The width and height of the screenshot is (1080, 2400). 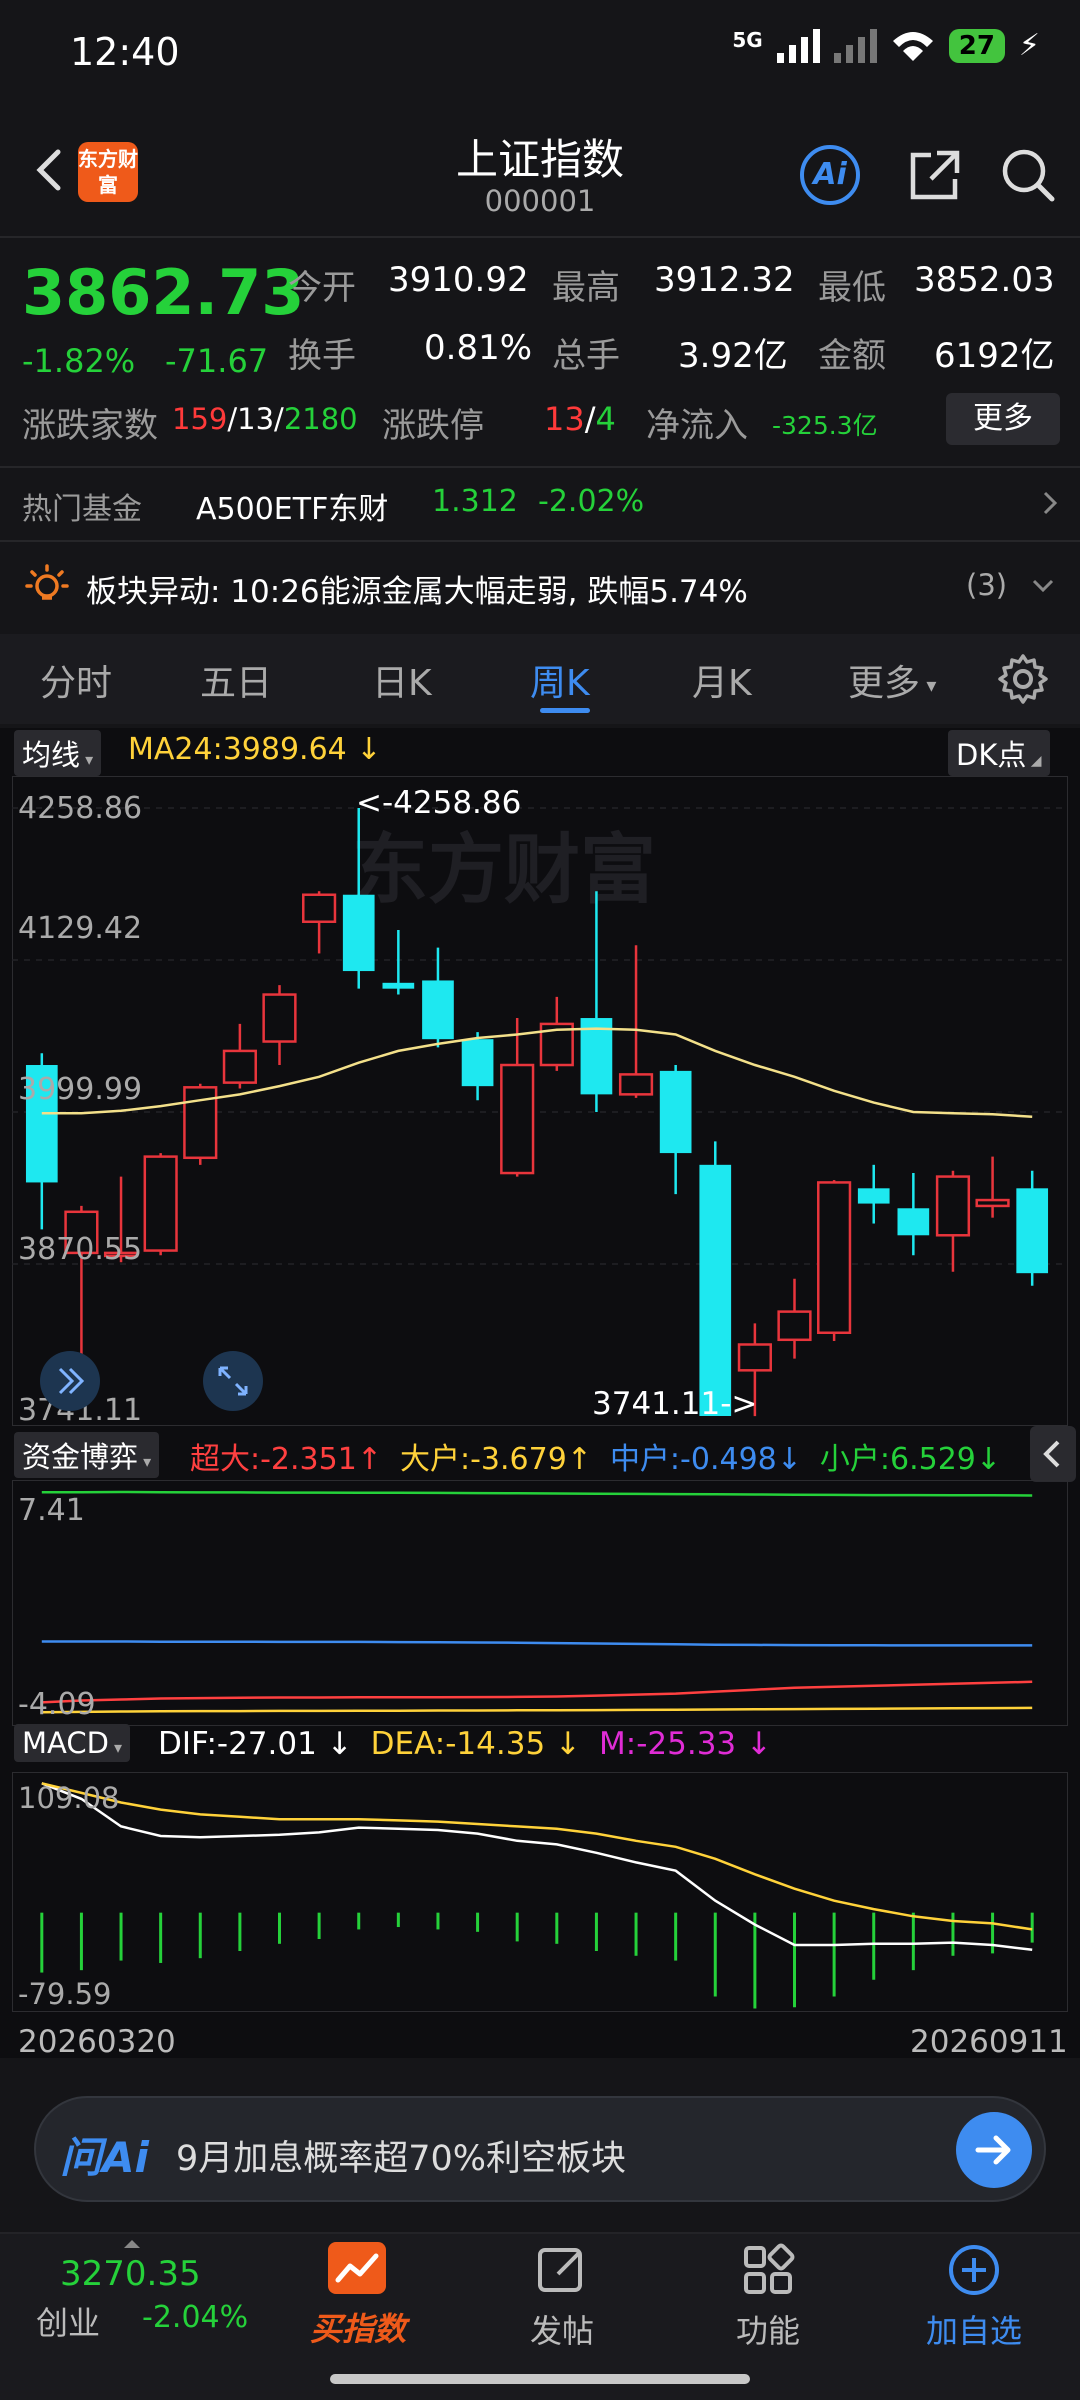 I want to click on hot-fund-change: -2.02%, so click(x=591, y=501).